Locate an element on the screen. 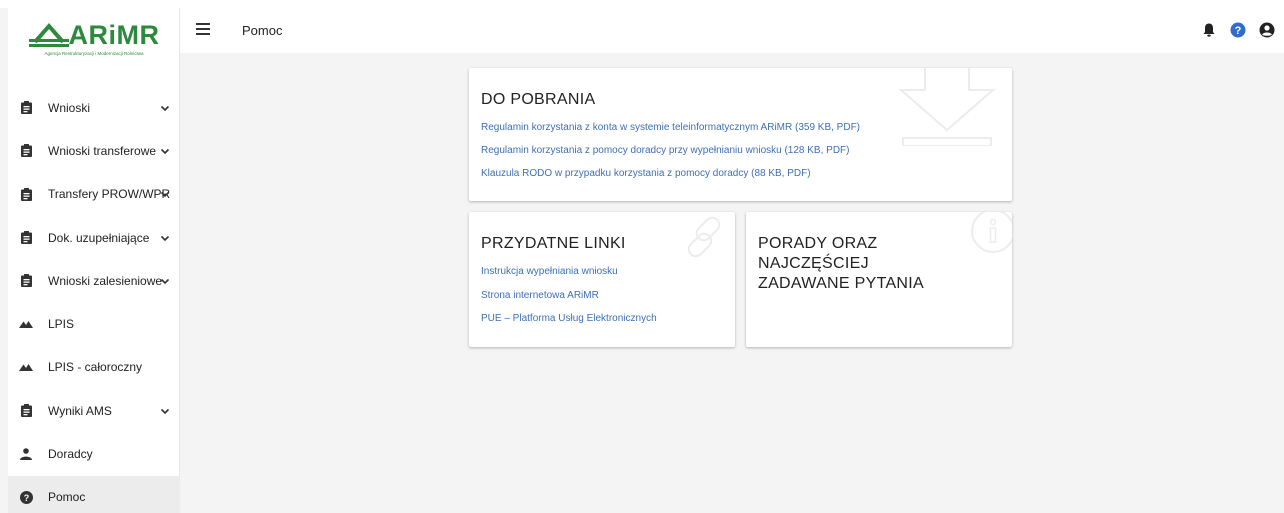  sidebar-item-wyniki-ams: Wyniki AMS is located at coordinates (94, 410).